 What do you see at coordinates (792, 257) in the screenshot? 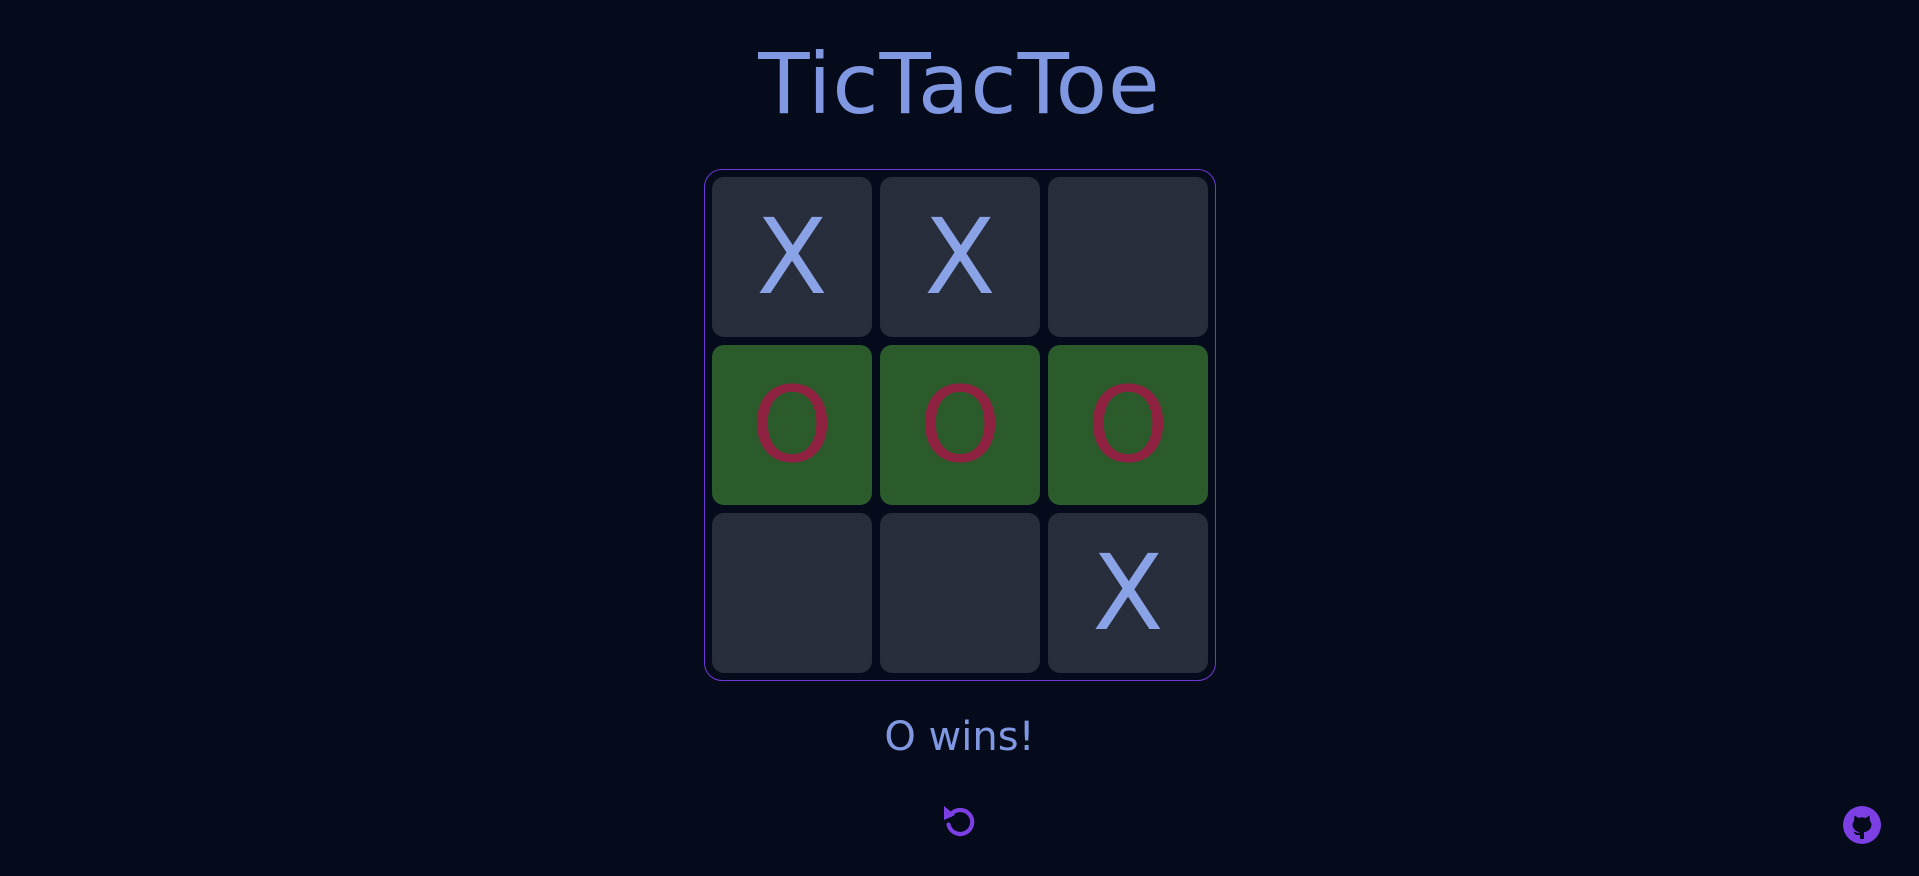
I see `board-cell-1: X` at bounding box center [792, 257].